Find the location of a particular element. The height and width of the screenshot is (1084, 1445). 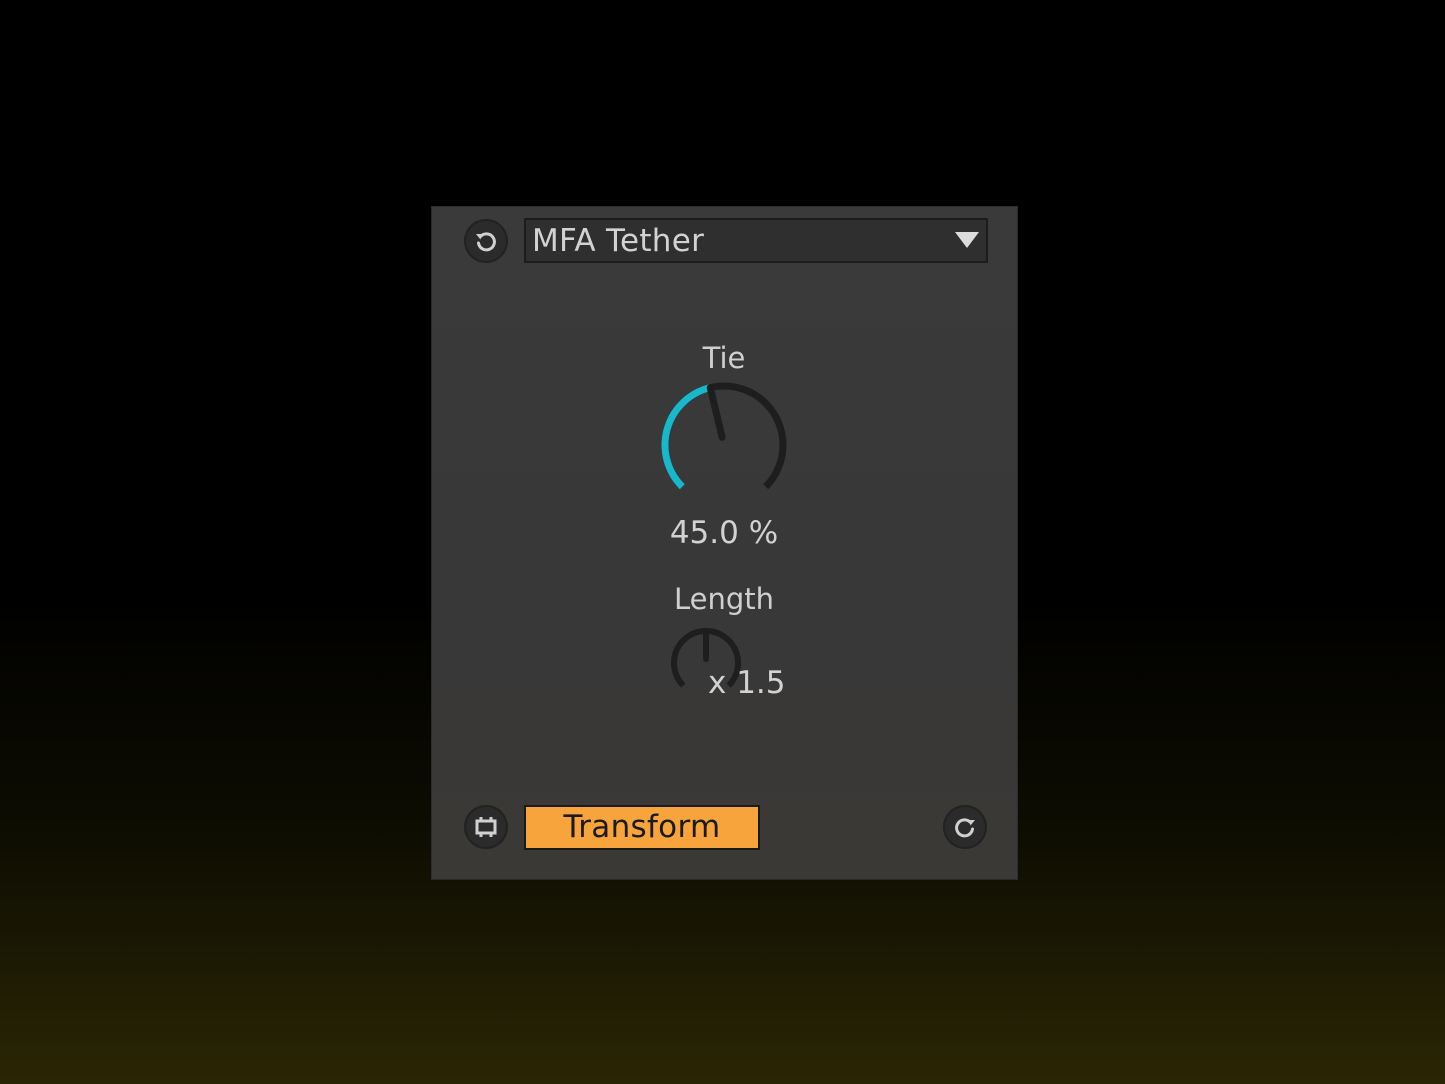

transform-button: Transform is located at coordinates (642, 827).